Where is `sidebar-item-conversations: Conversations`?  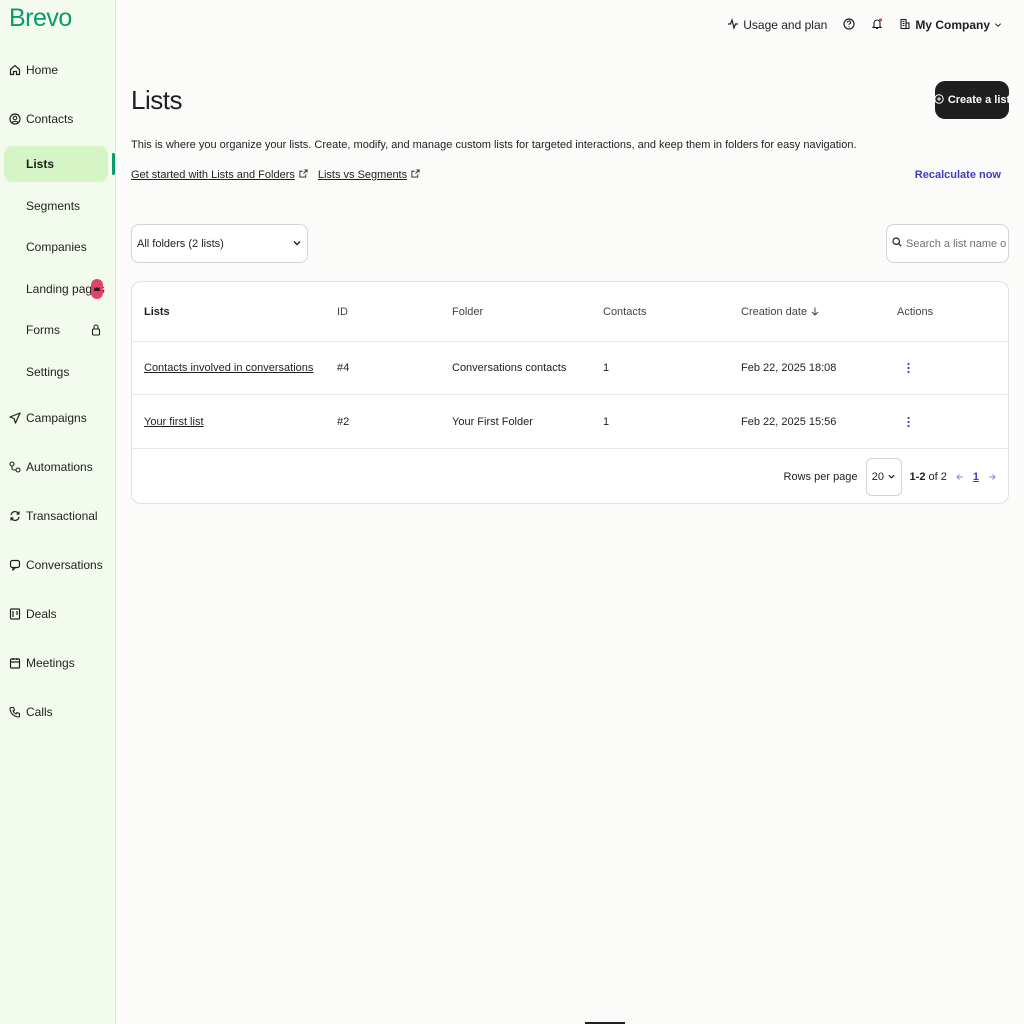
sidebar-item-conversations: Conversations is located at coordinates (56, 565).